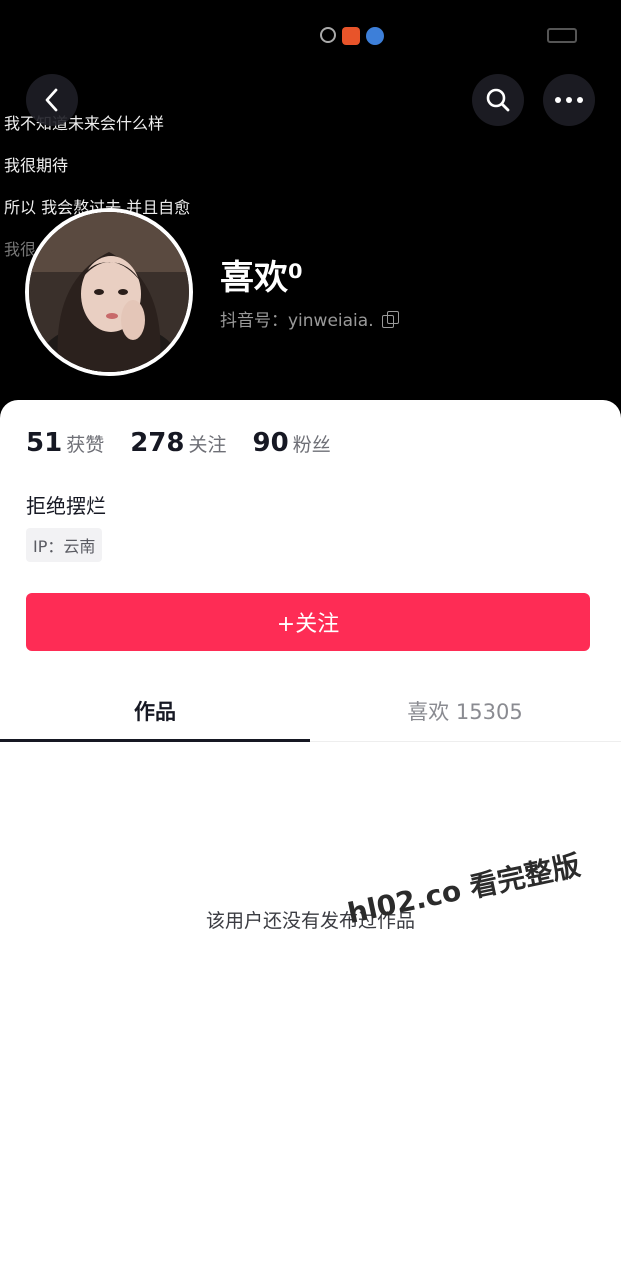 The height and width of the screenshot is (1280, 621). What do you see at coordinates (261, 278) in the screenshot?
I see `profile-nickname: 喜欢⁰` at bounding box center [261, 278].